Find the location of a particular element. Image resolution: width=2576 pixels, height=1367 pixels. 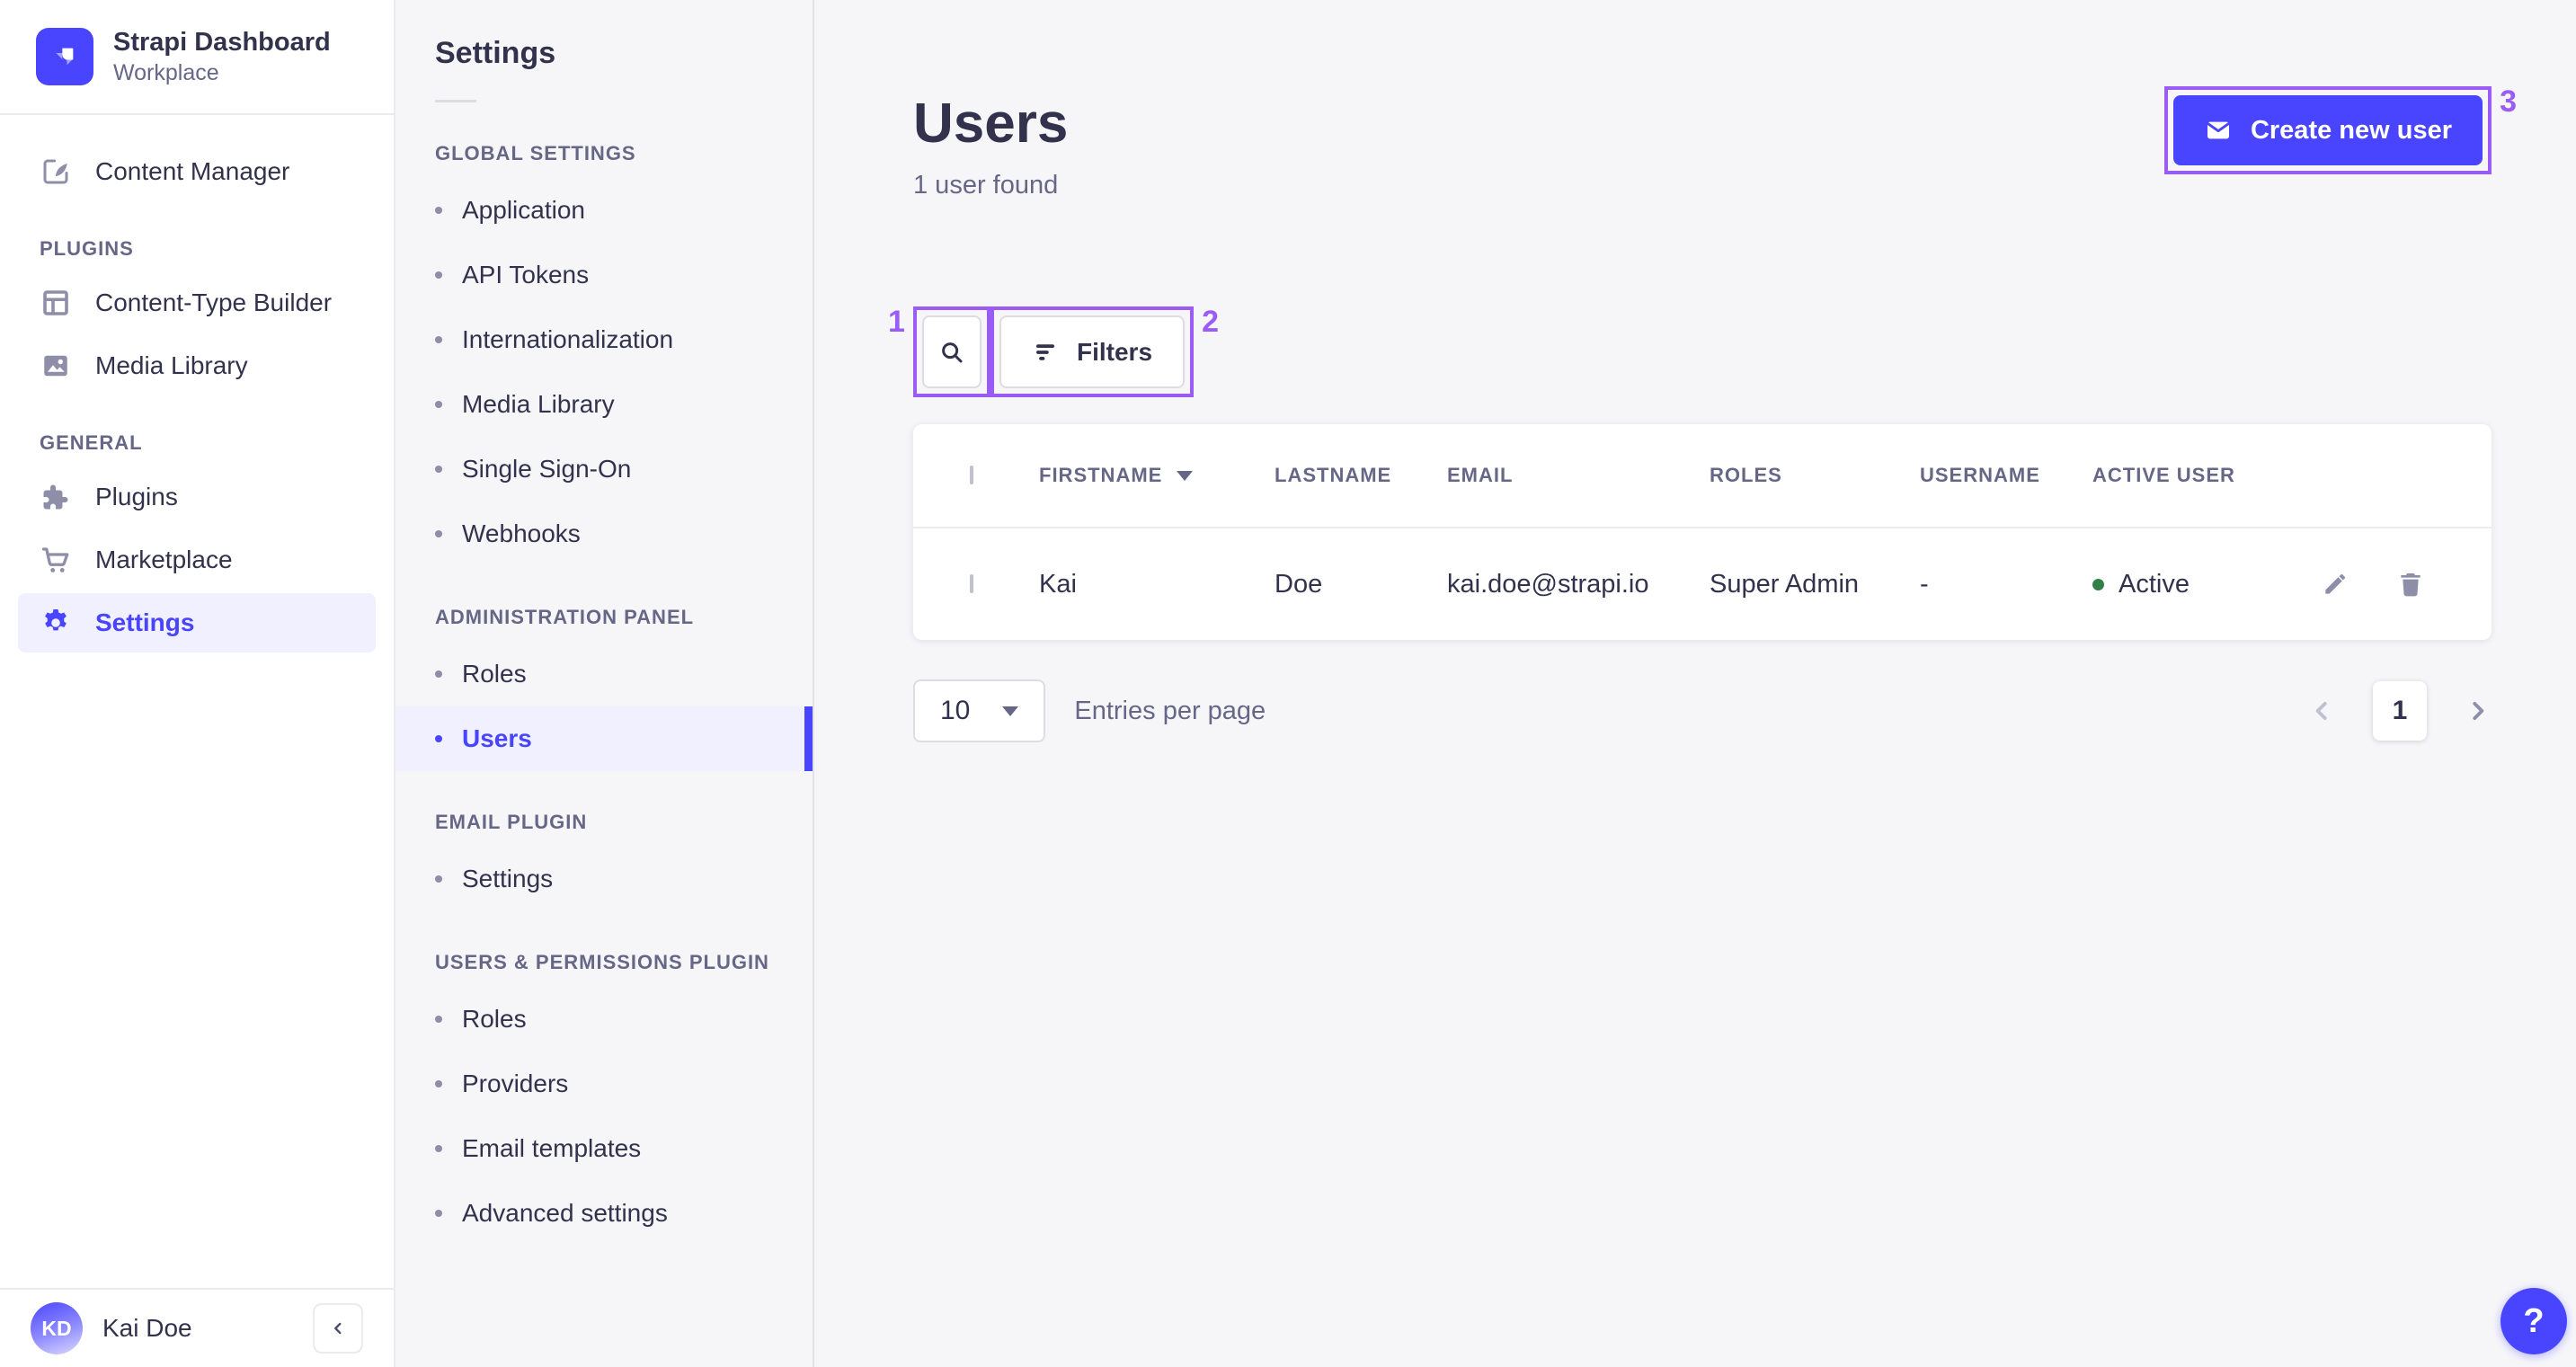

subnav-item-roles-up: Roles is located at coordinates (604, 1020).